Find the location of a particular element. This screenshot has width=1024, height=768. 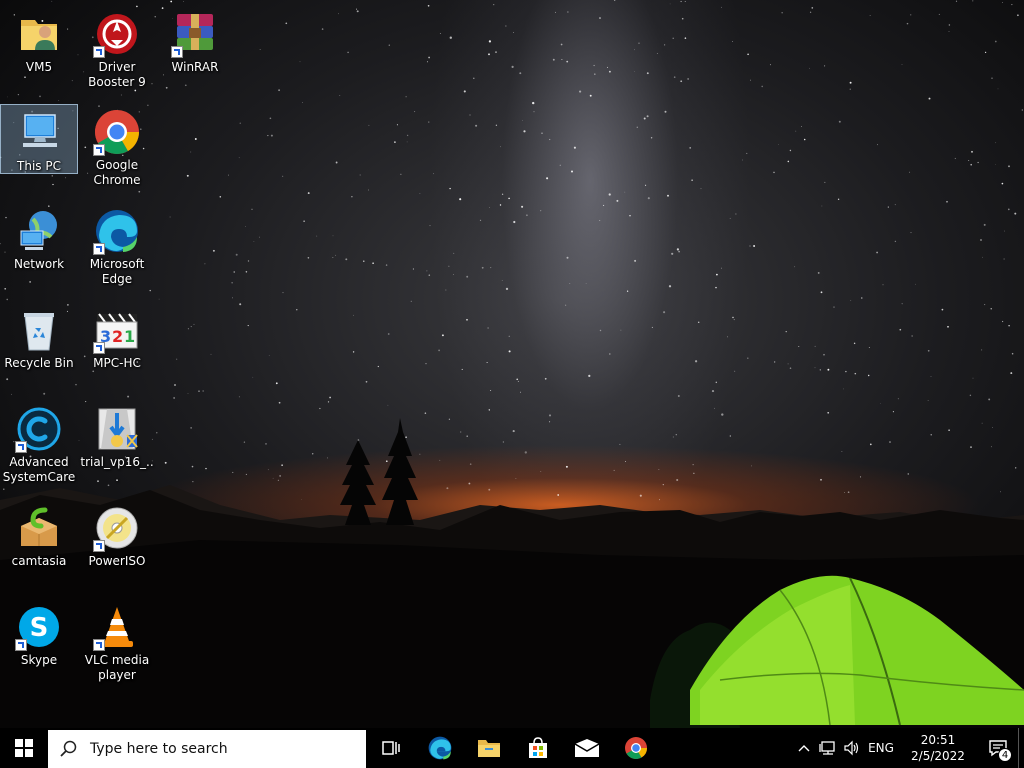

taskbar-file-explorer-button is located at coordinates (488, 748).